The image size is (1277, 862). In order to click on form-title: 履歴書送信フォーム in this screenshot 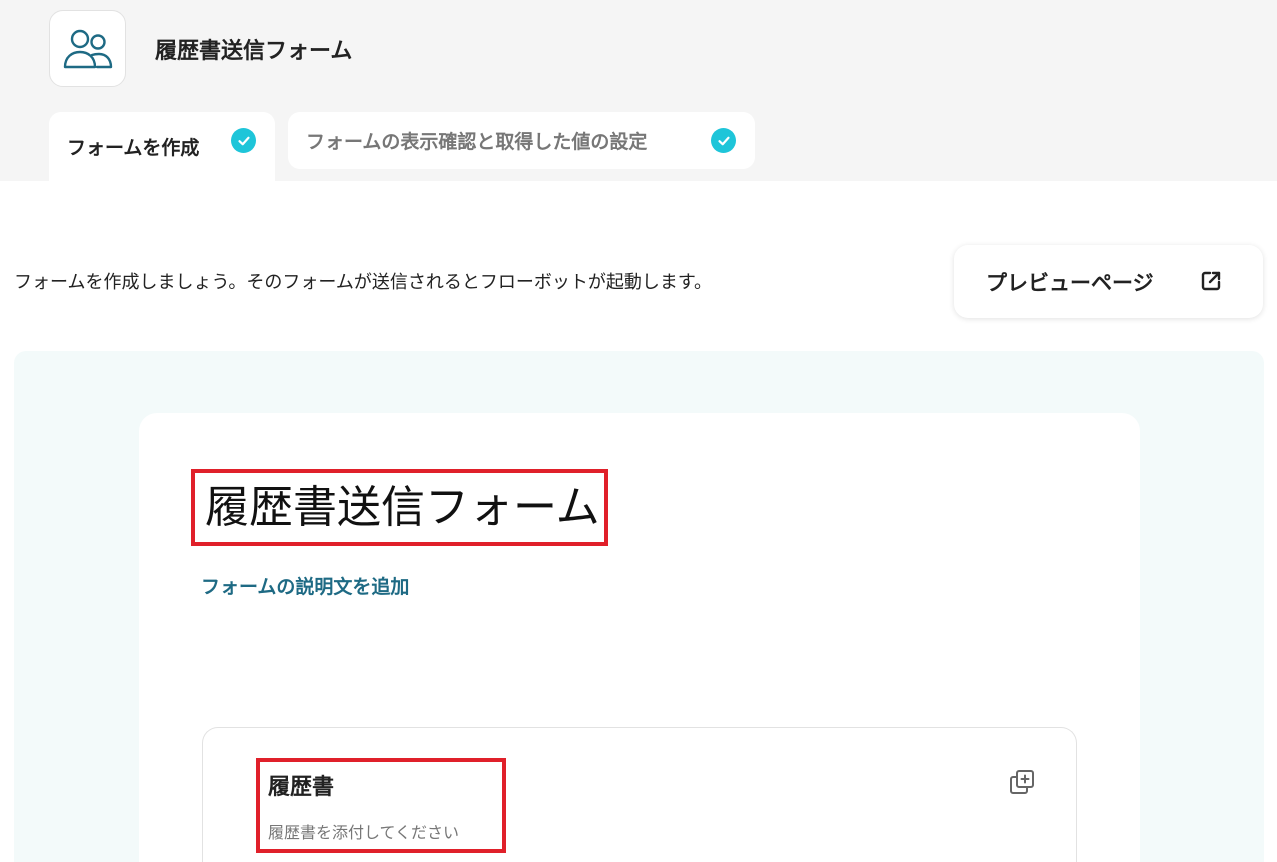, I will do `click(402, 508)`.